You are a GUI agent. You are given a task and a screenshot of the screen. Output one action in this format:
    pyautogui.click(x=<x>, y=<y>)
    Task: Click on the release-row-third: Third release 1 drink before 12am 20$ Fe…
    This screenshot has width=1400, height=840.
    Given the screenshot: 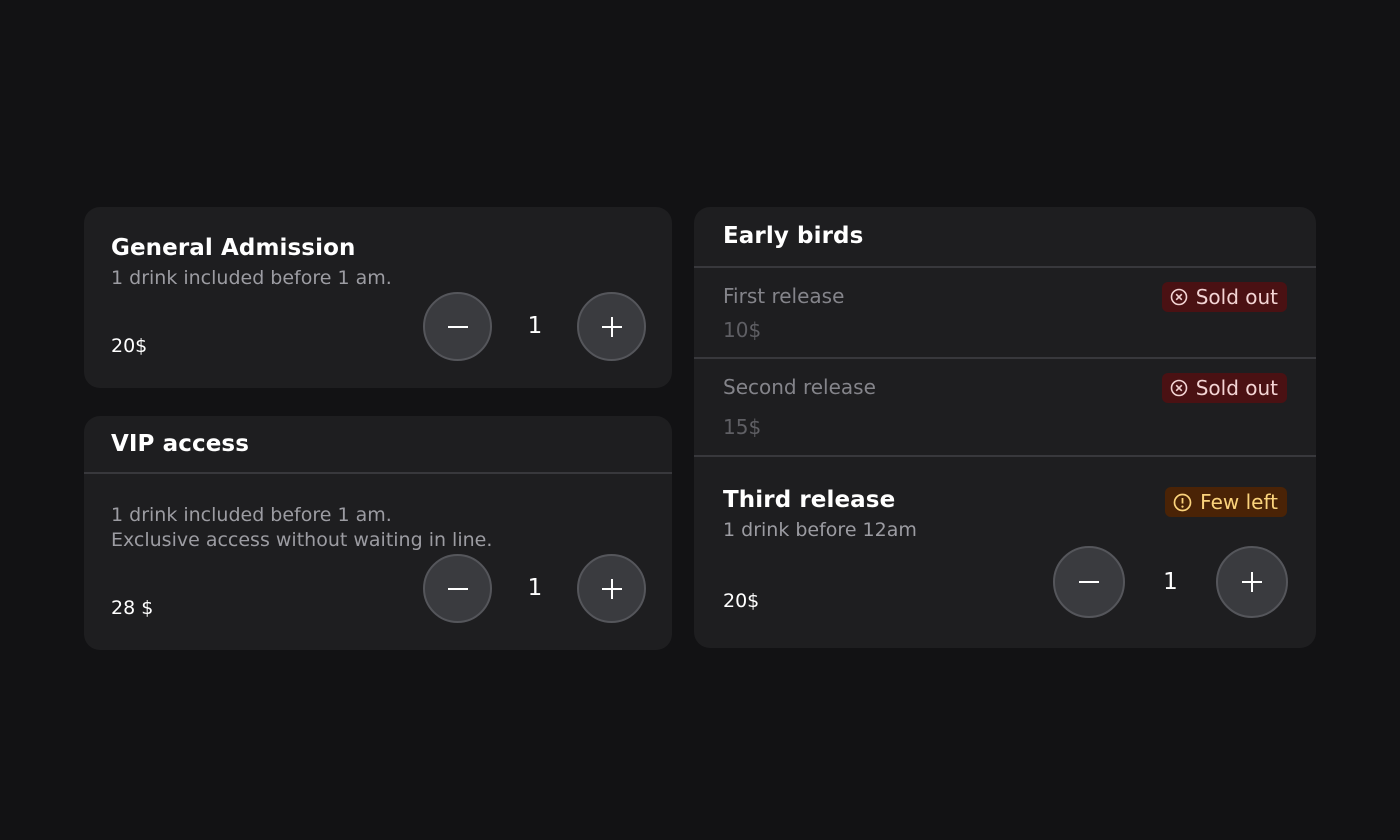 What is the action you would take?
    pyautogui.click(x=1005, y=552)
    